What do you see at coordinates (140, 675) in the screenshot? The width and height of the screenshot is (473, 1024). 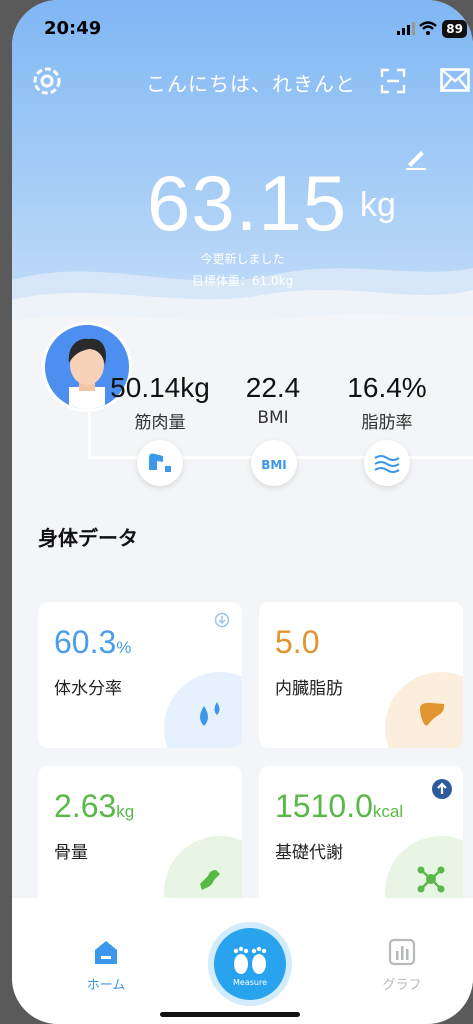 I see `card-body-water: 60.3% 体水分率` at bounding box center [140, 675].